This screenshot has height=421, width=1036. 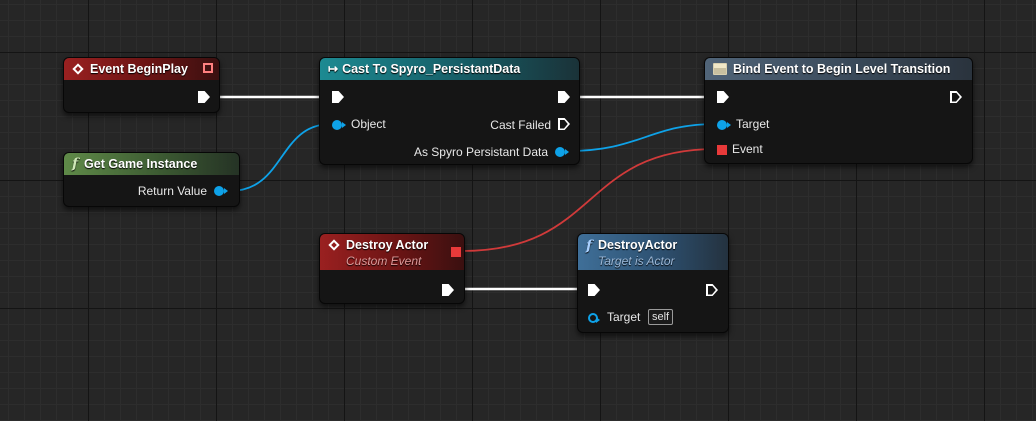 What do you see at coordinates (204, 97) in the screenshot?
I see `beginplay-exec-out-pin` at bounding box center [204, 97].